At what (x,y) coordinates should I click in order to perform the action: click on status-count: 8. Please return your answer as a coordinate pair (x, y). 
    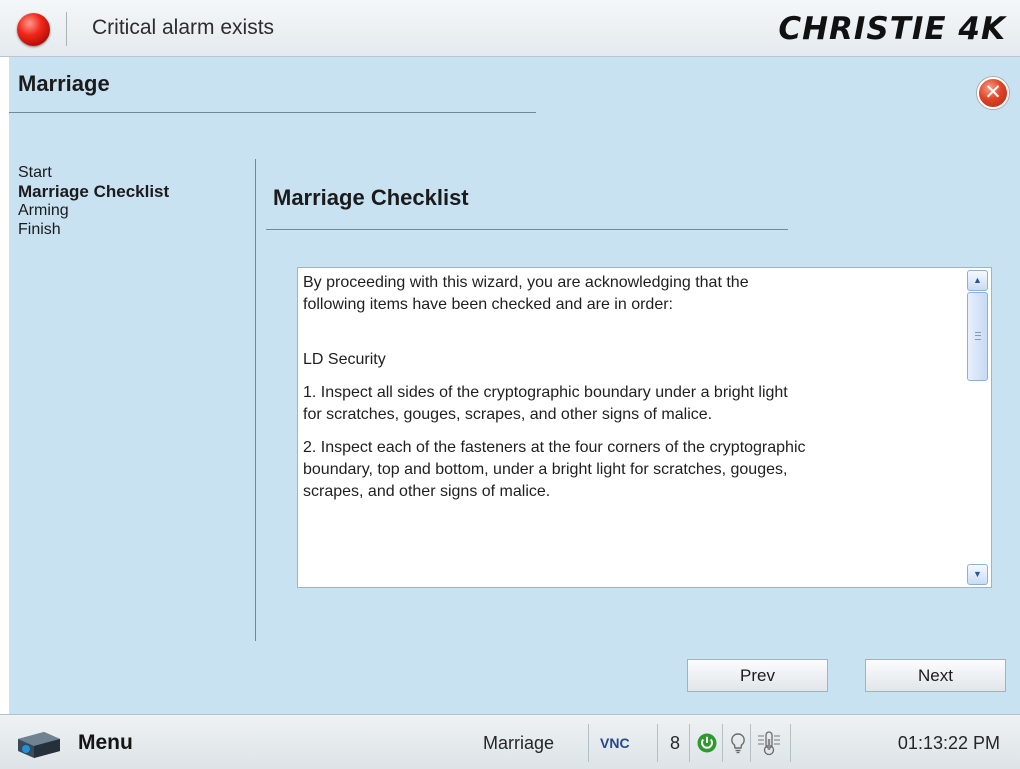
    Looking at the image, I should click on (675, 743).